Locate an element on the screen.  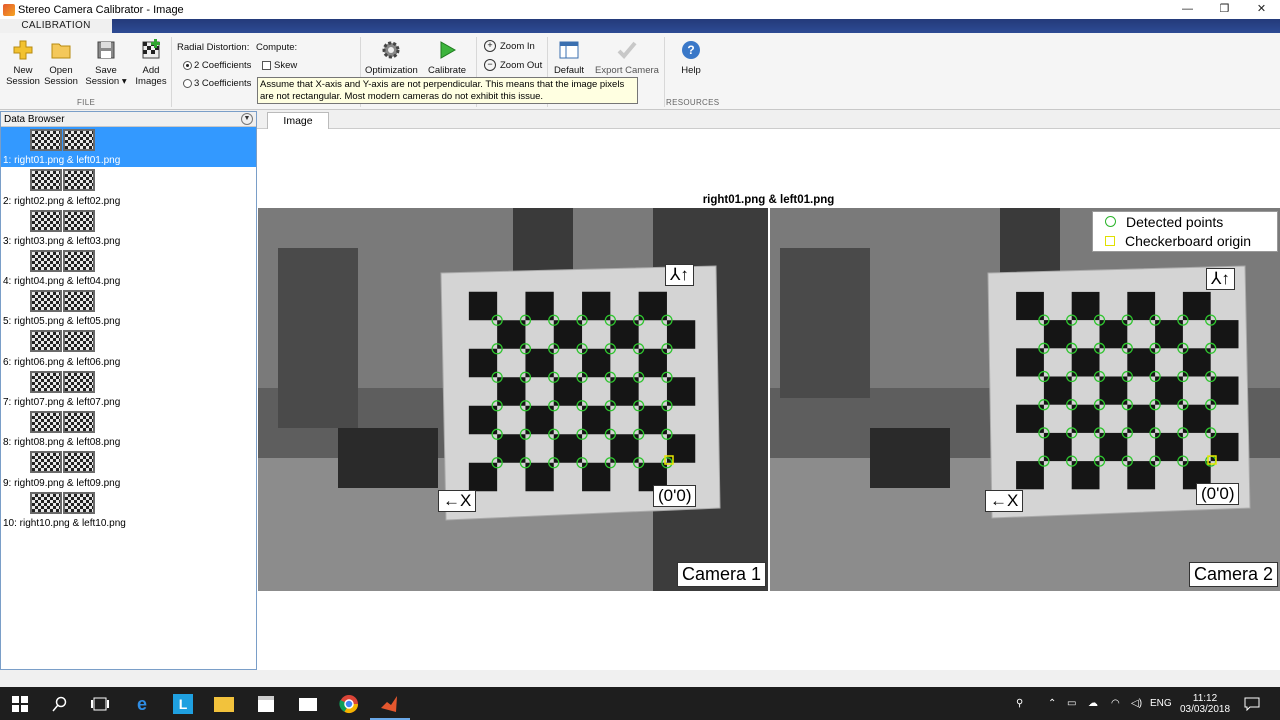
radio-unselected-icon is located at coordinates (187, 83).